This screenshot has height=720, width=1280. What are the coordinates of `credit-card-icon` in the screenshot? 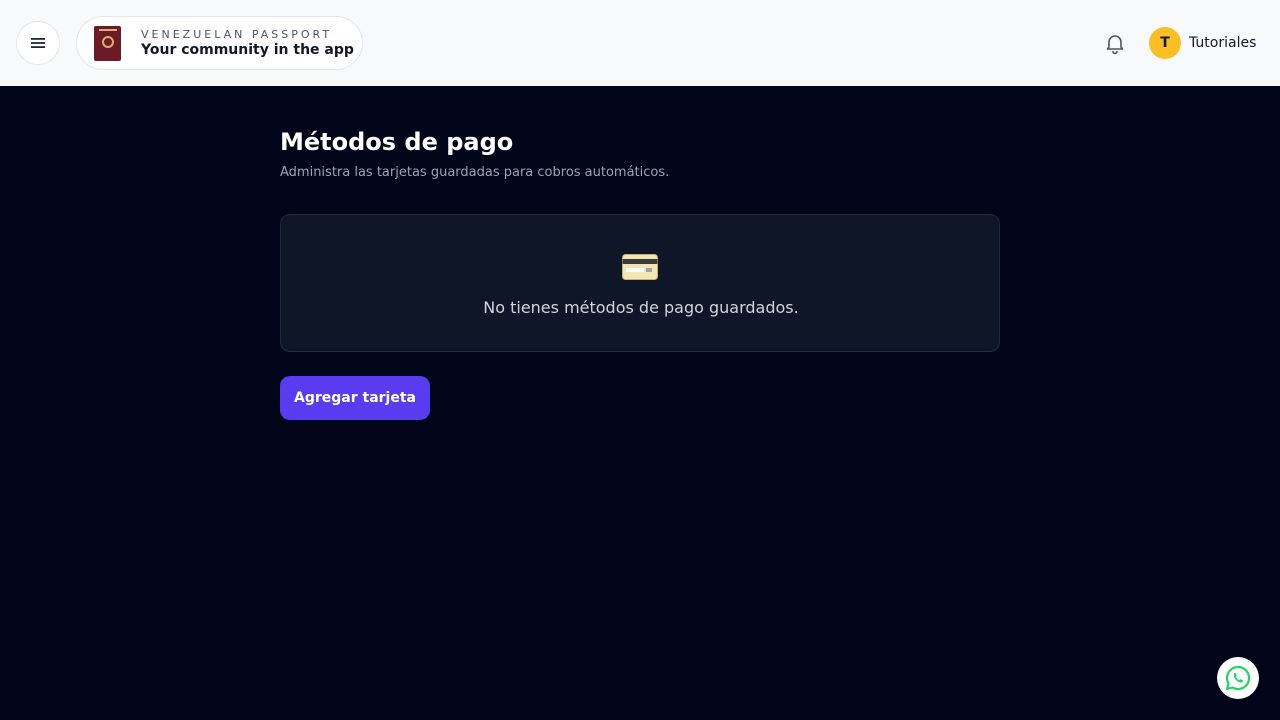 It's located at (640, 267).